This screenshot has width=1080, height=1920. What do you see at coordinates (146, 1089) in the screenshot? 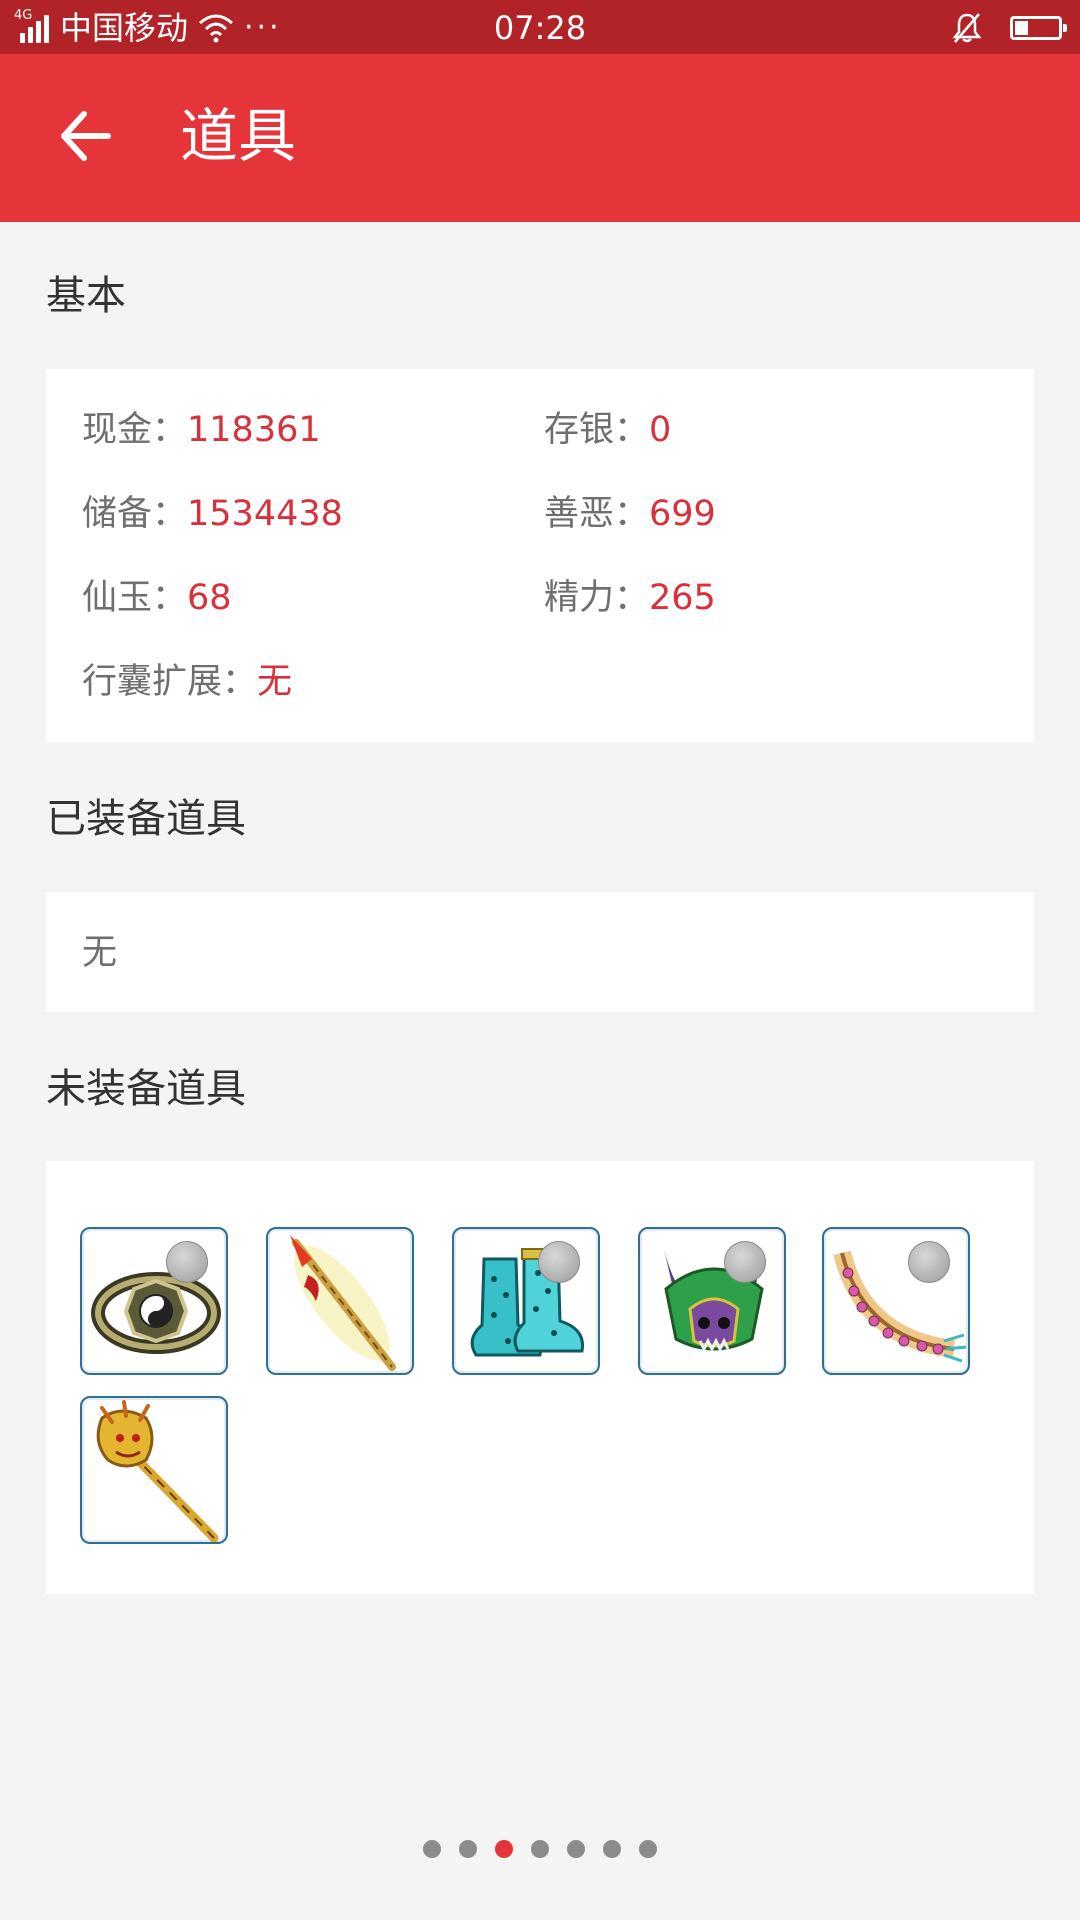
I see `section-title-unequipped: 未装备道具` at bounding box center [146, 1089].